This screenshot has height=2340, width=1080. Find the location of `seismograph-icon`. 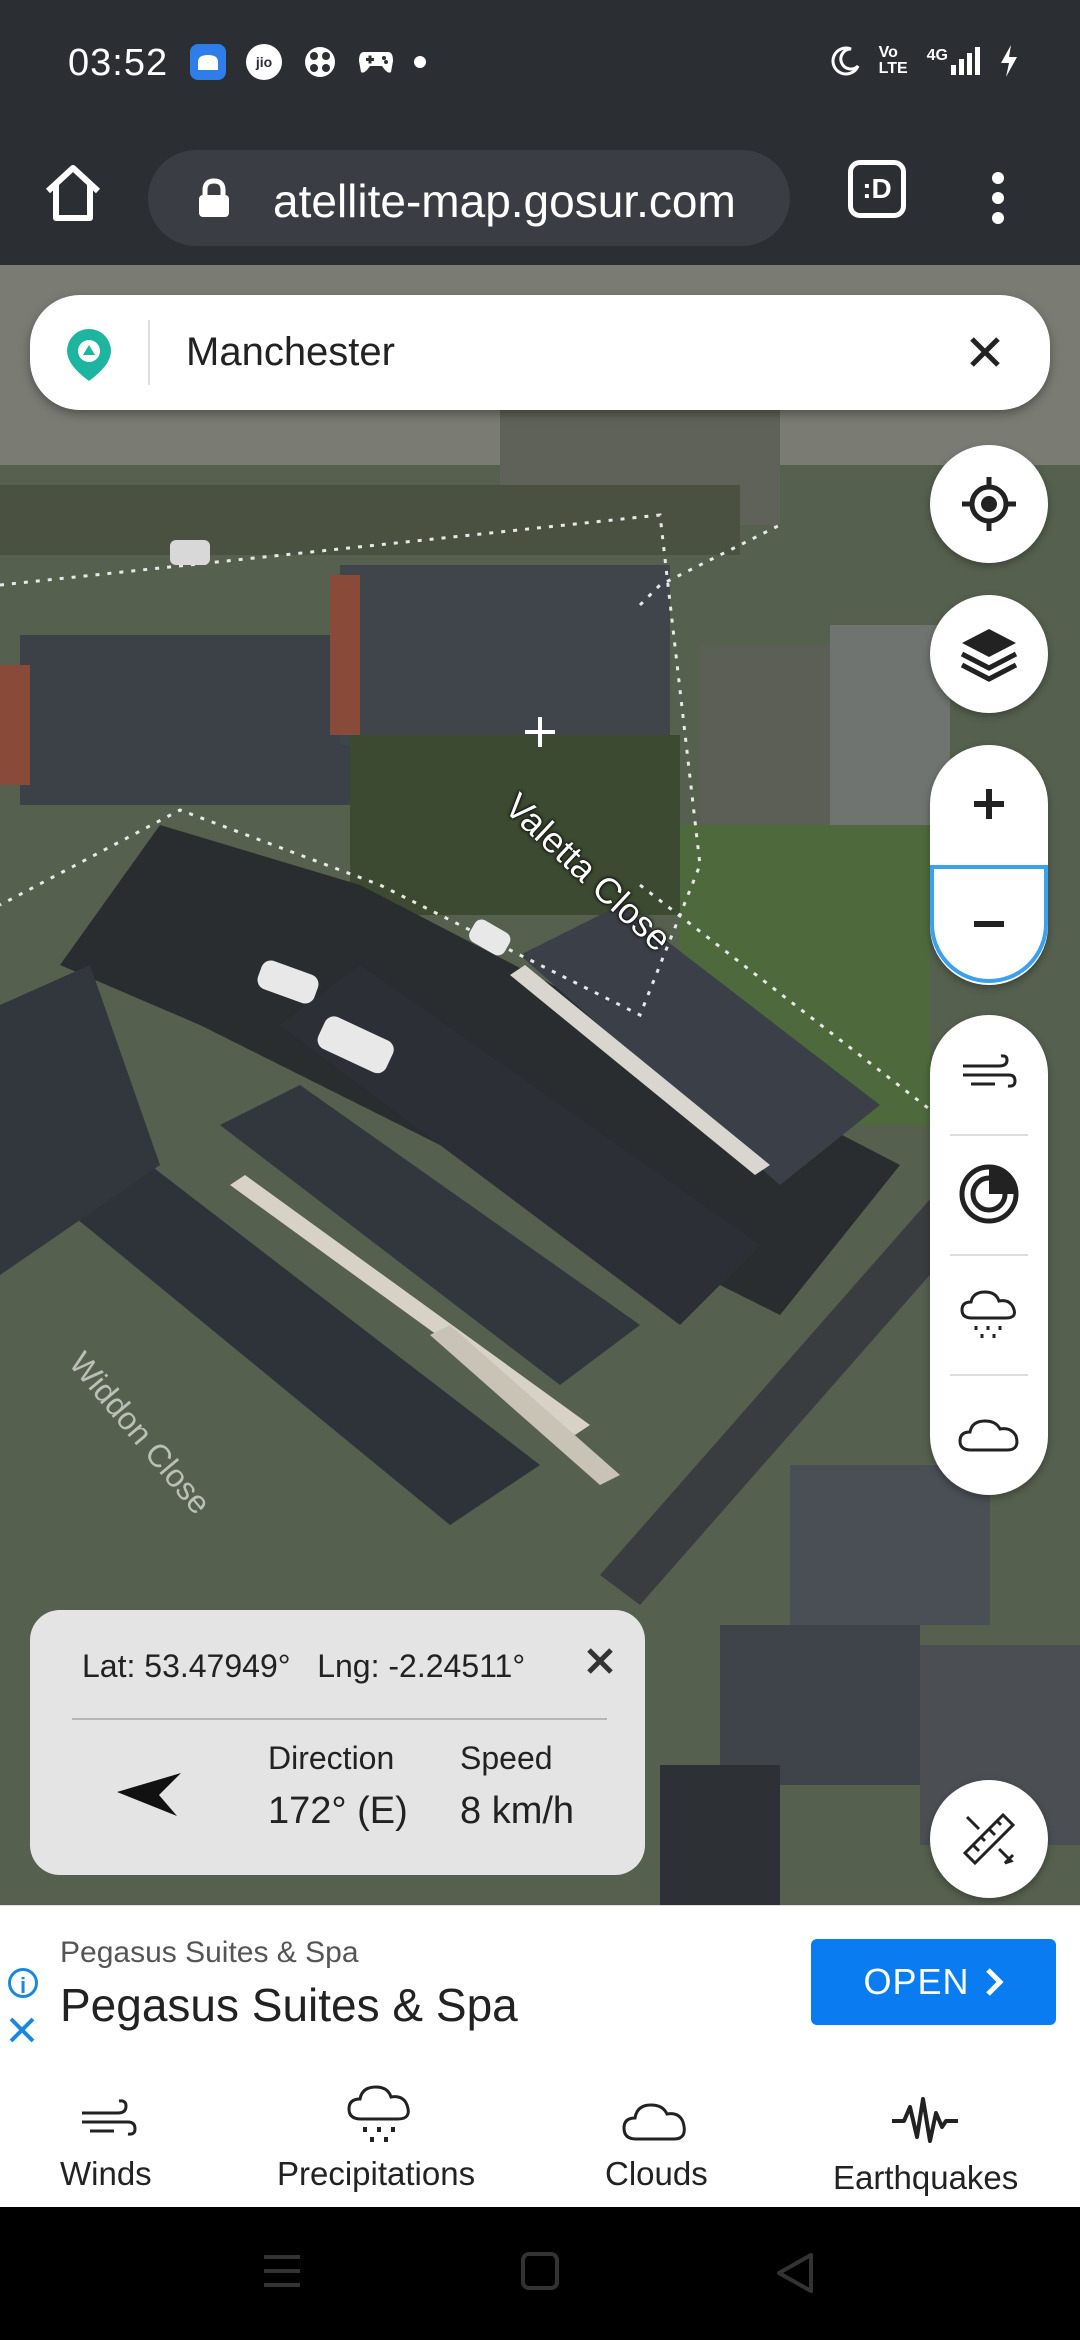

seismograph-icon is located at coordinates (925, 2120).